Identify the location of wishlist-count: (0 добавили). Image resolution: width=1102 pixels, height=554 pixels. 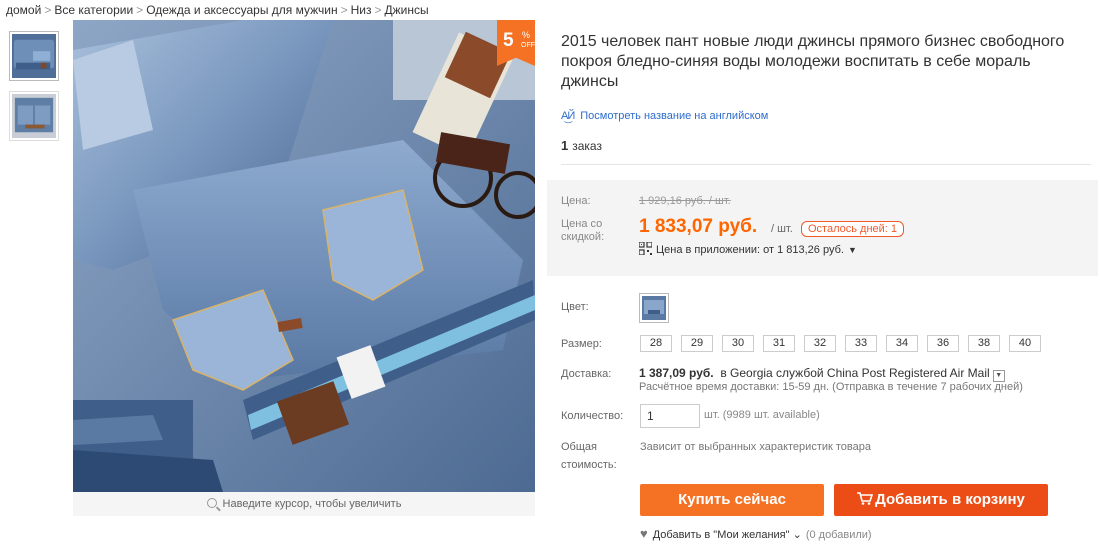
(838, 535).